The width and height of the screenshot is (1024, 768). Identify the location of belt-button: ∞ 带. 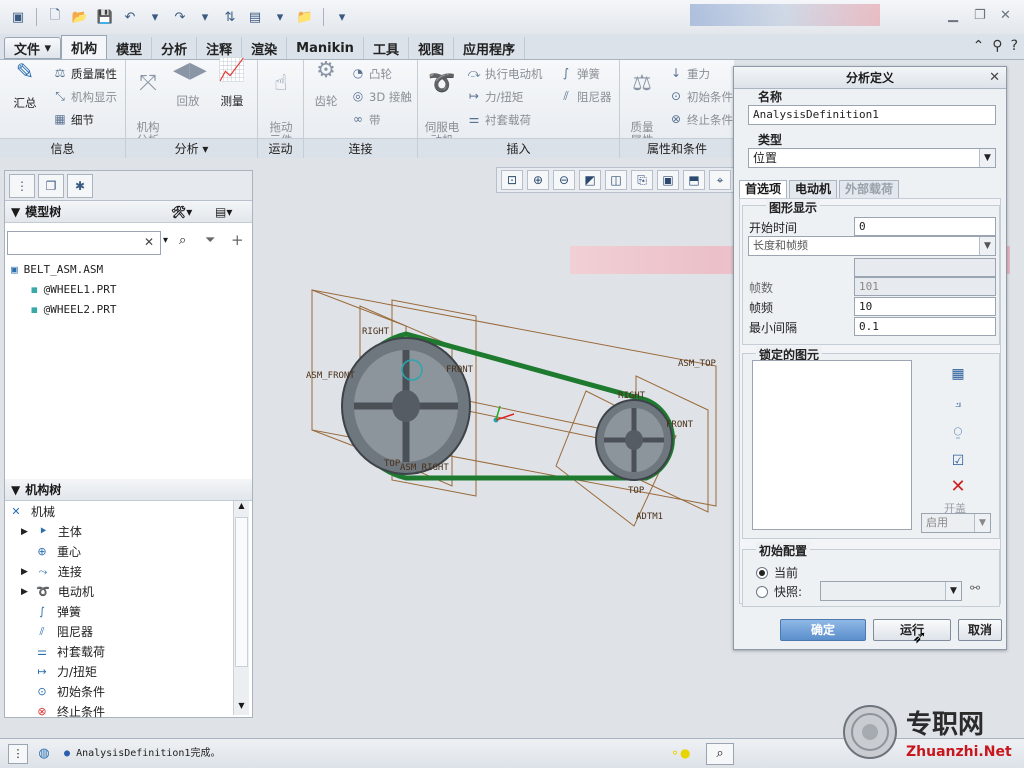
(365, 120).